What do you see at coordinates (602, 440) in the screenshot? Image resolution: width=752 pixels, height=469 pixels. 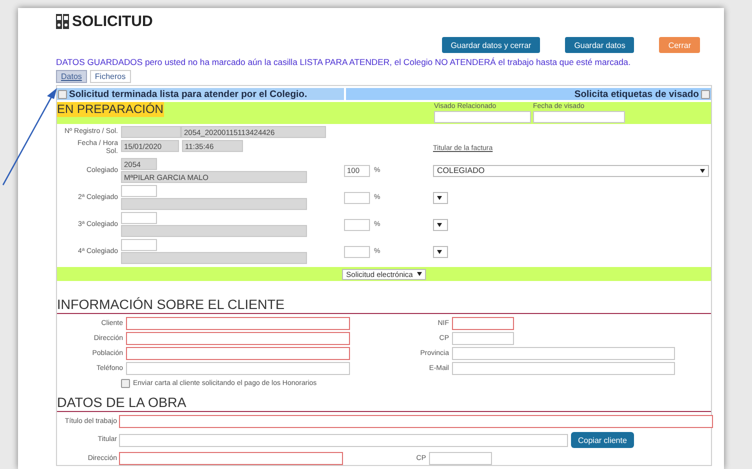 I see `copy-client-button: Copiar cliente` at bounding box center [602, 440].